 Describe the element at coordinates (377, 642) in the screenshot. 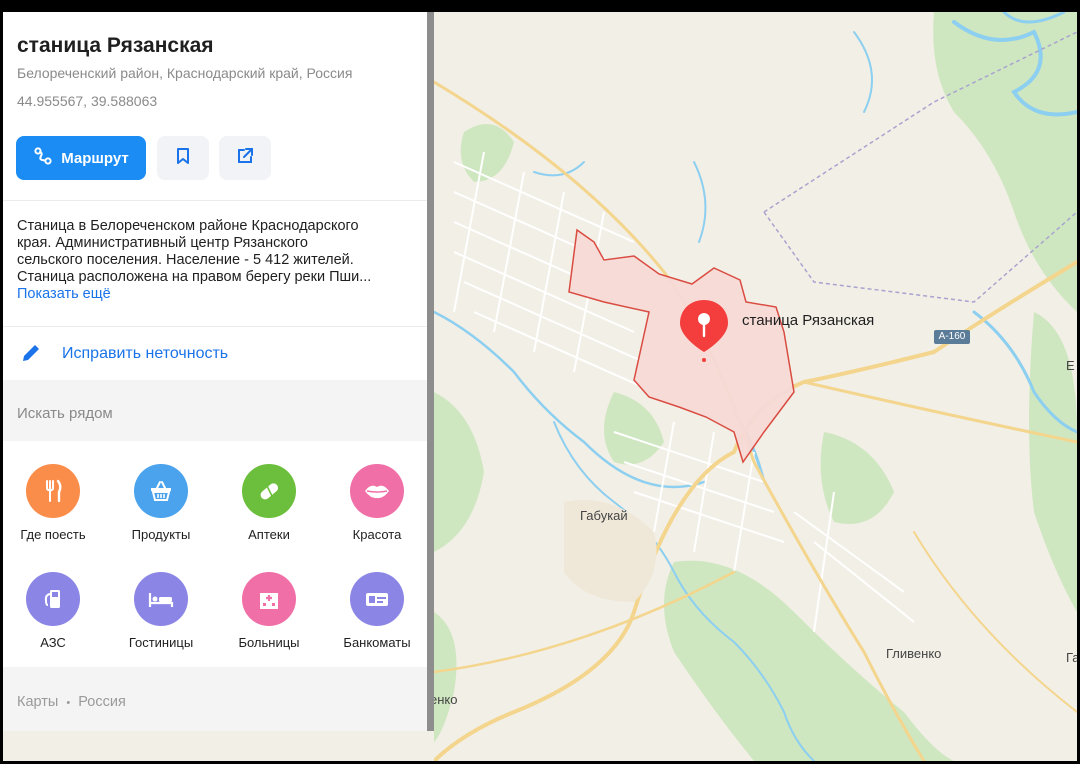

I see `category-label: Банкоматы` at that location.